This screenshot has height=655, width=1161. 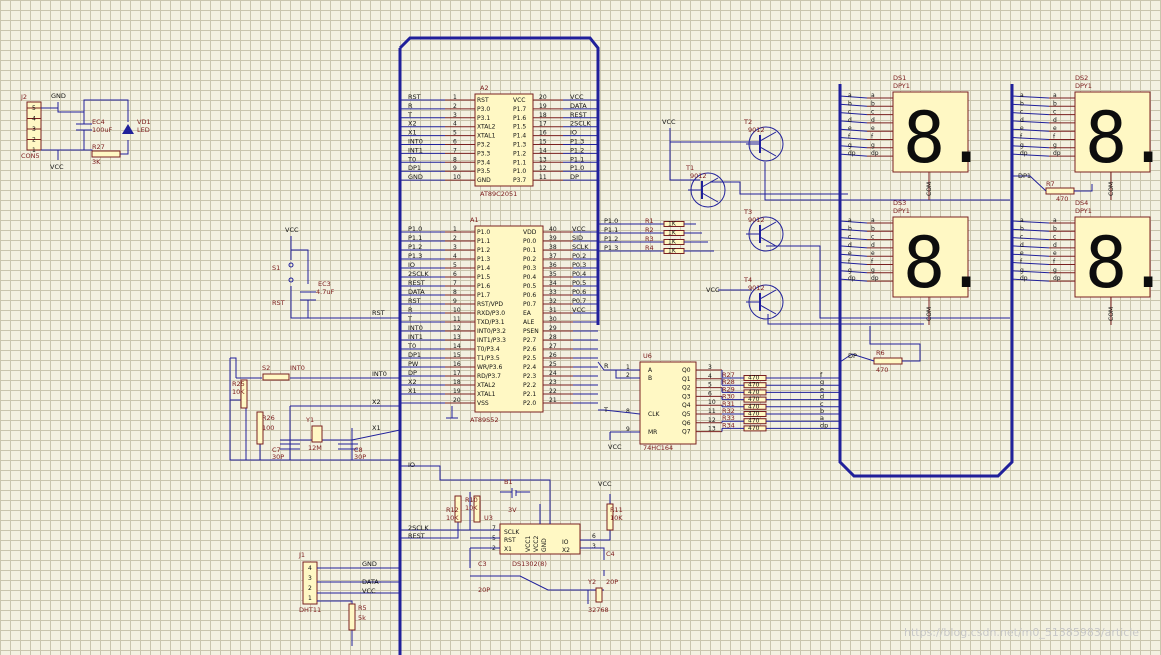 I want to click on svg-text: INT0, so click(x=297, y=368).